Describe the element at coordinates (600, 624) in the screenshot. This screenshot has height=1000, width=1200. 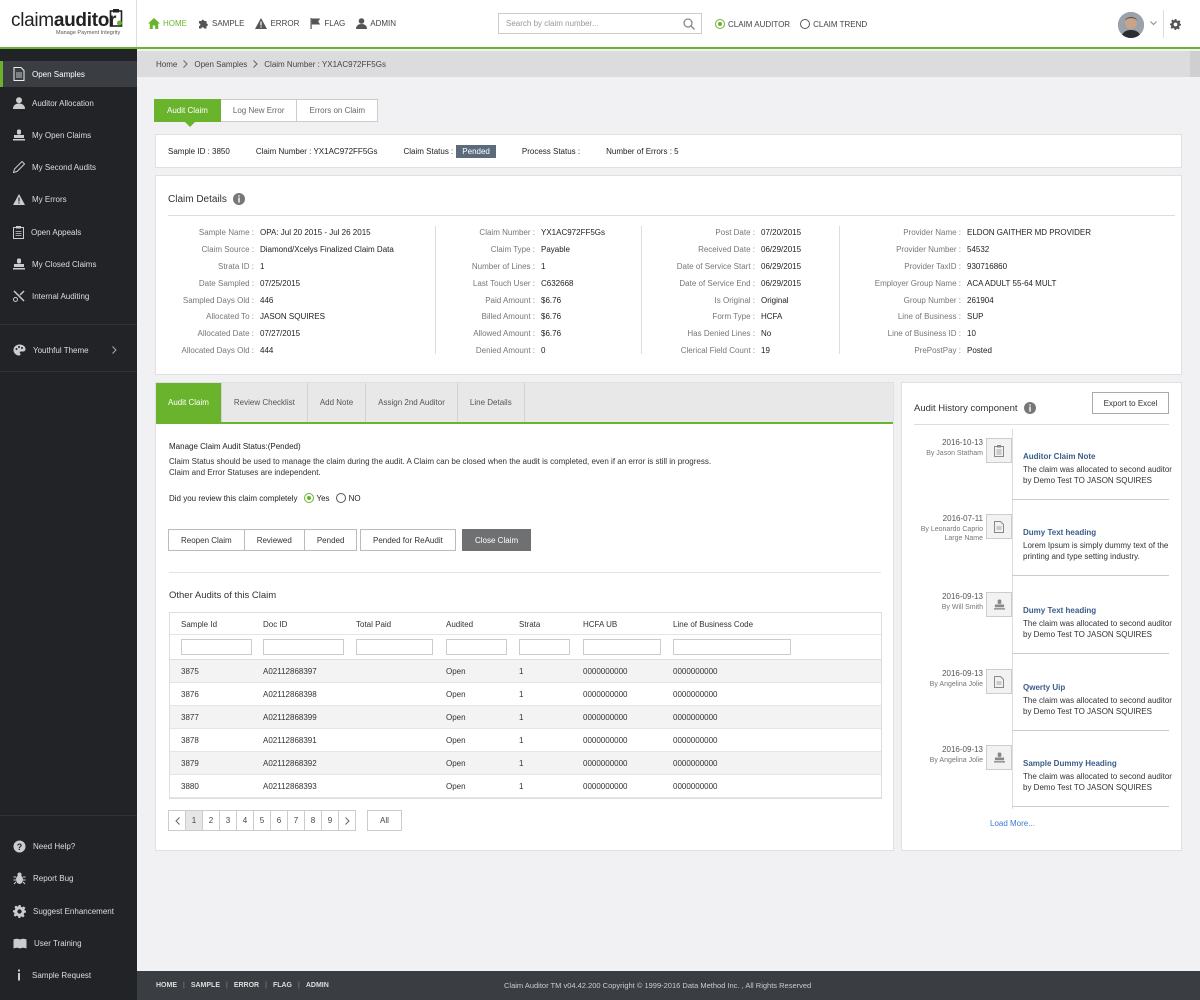
I see `column-header: HCFA UB` at that location.